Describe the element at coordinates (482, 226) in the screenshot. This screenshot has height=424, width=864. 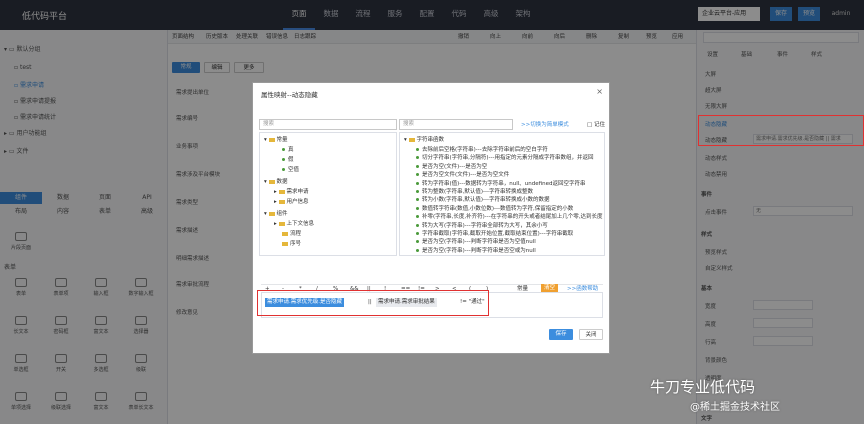
I see `function-item: 转为大写(字符串)---字符串全部转为大写，其余小写` at that location.